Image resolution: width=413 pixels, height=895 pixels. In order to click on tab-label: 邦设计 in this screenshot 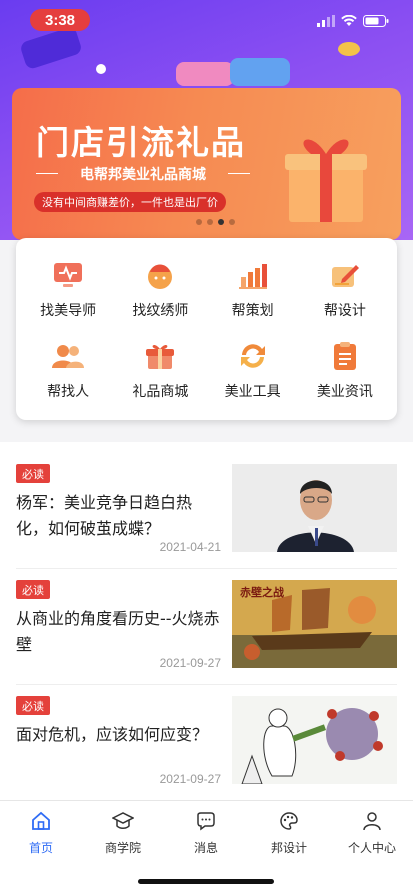, I will do `click(288, 848)`.